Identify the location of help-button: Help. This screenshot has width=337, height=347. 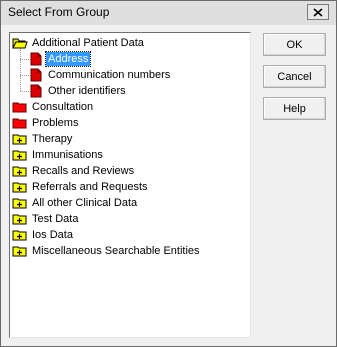
(294, 108).